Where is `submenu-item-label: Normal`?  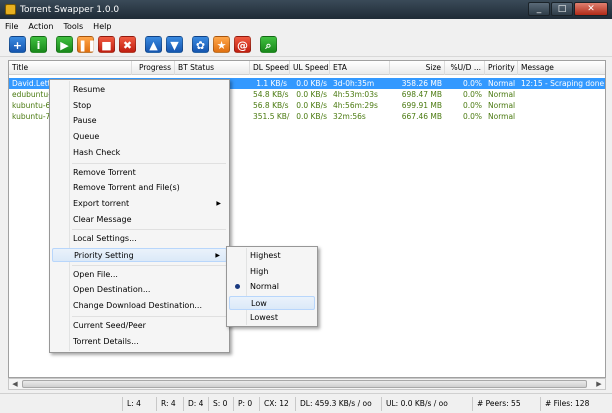 submenu-item-label: Normal is located at coordinates (264, 286).